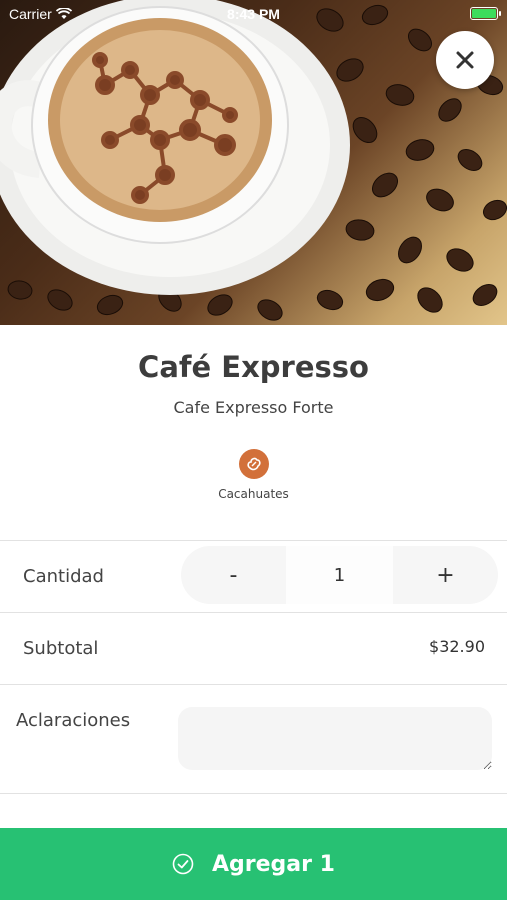 The height and width of the screenshot is (900, 507). I want to click on battery-level, so click(484, 13).